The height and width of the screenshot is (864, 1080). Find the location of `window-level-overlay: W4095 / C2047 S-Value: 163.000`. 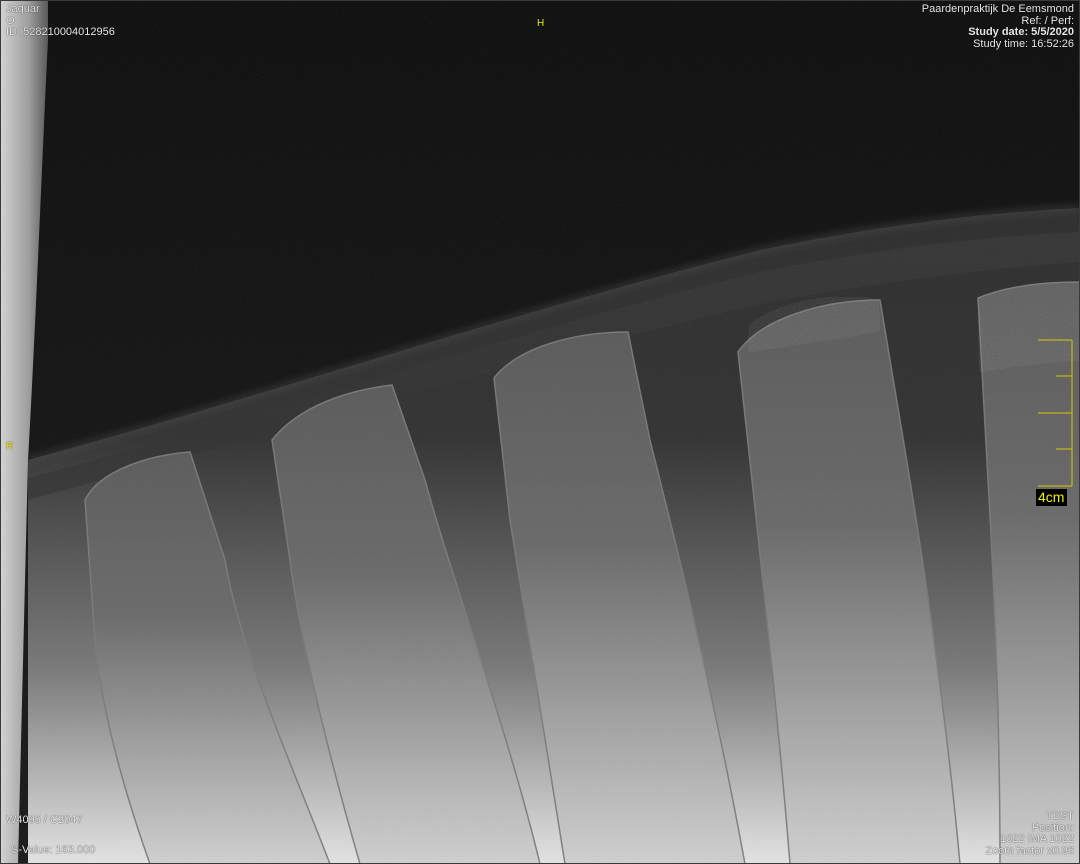

window-level-overlay: W4095 / C2047 S-Value: 163.000 is located at coordinates (51, 835).